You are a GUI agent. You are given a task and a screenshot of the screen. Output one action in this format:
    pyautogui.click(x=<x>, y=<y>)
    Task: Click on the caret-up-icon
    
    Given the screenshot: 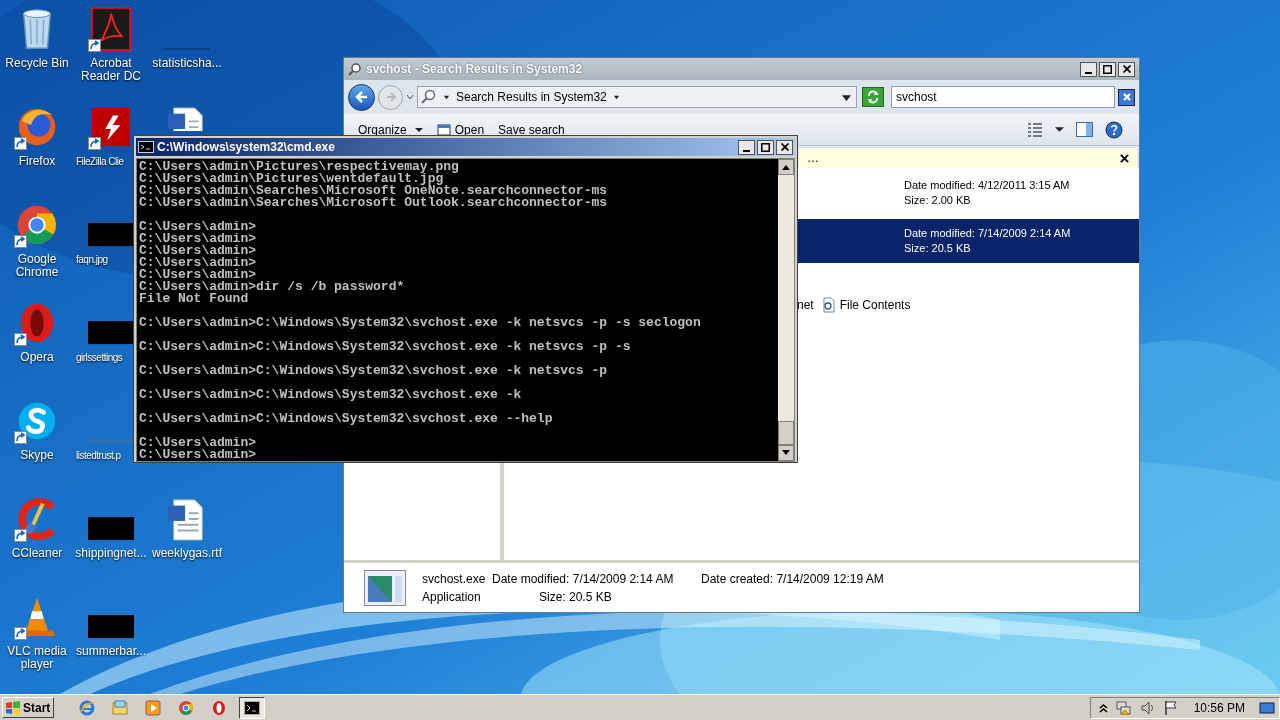 What is the action you would take?
    pyautogui.click(x=786, y=167)
    